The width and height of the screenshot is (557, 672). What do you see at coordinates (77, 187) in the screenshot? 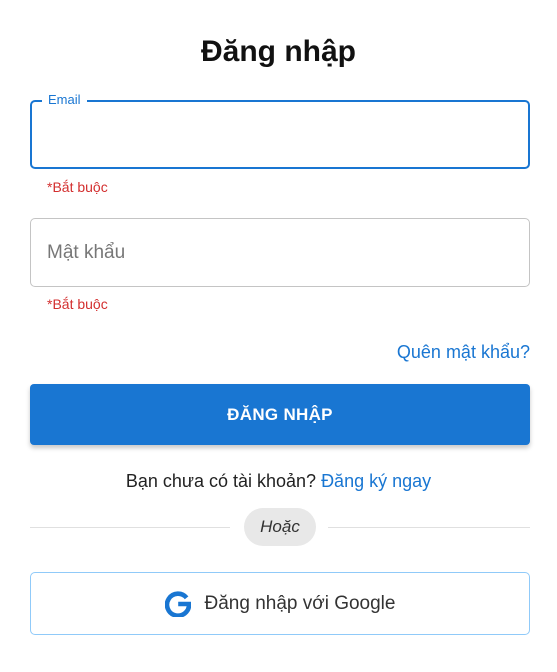
I see `email-error: *Bắt buộc` at bounding box center [77, 187].